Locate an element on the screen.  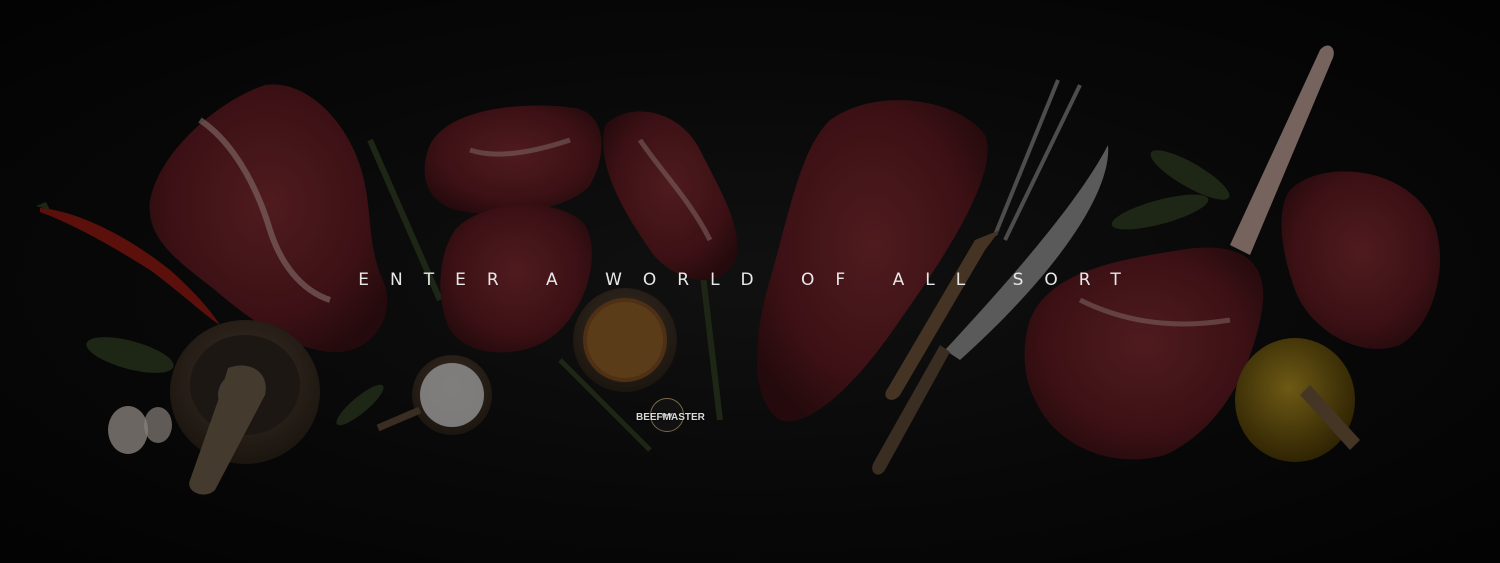
garlic is located at coordinates (128, 430).